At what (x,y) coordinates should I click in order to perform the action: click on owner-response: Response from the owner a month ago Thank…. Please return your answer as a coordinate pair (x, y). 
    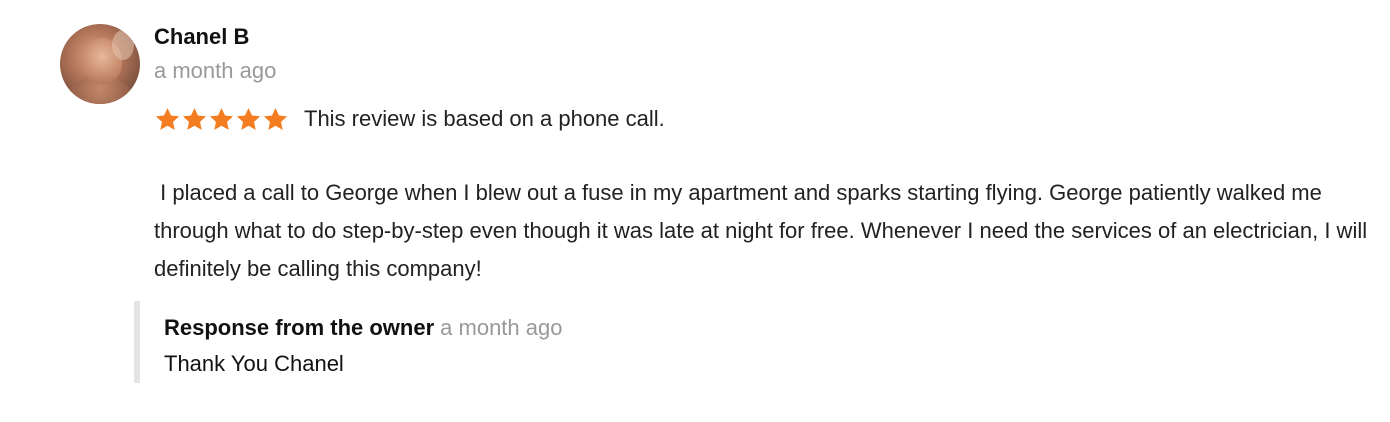
    Looking at the image, I should click on (487, 342).